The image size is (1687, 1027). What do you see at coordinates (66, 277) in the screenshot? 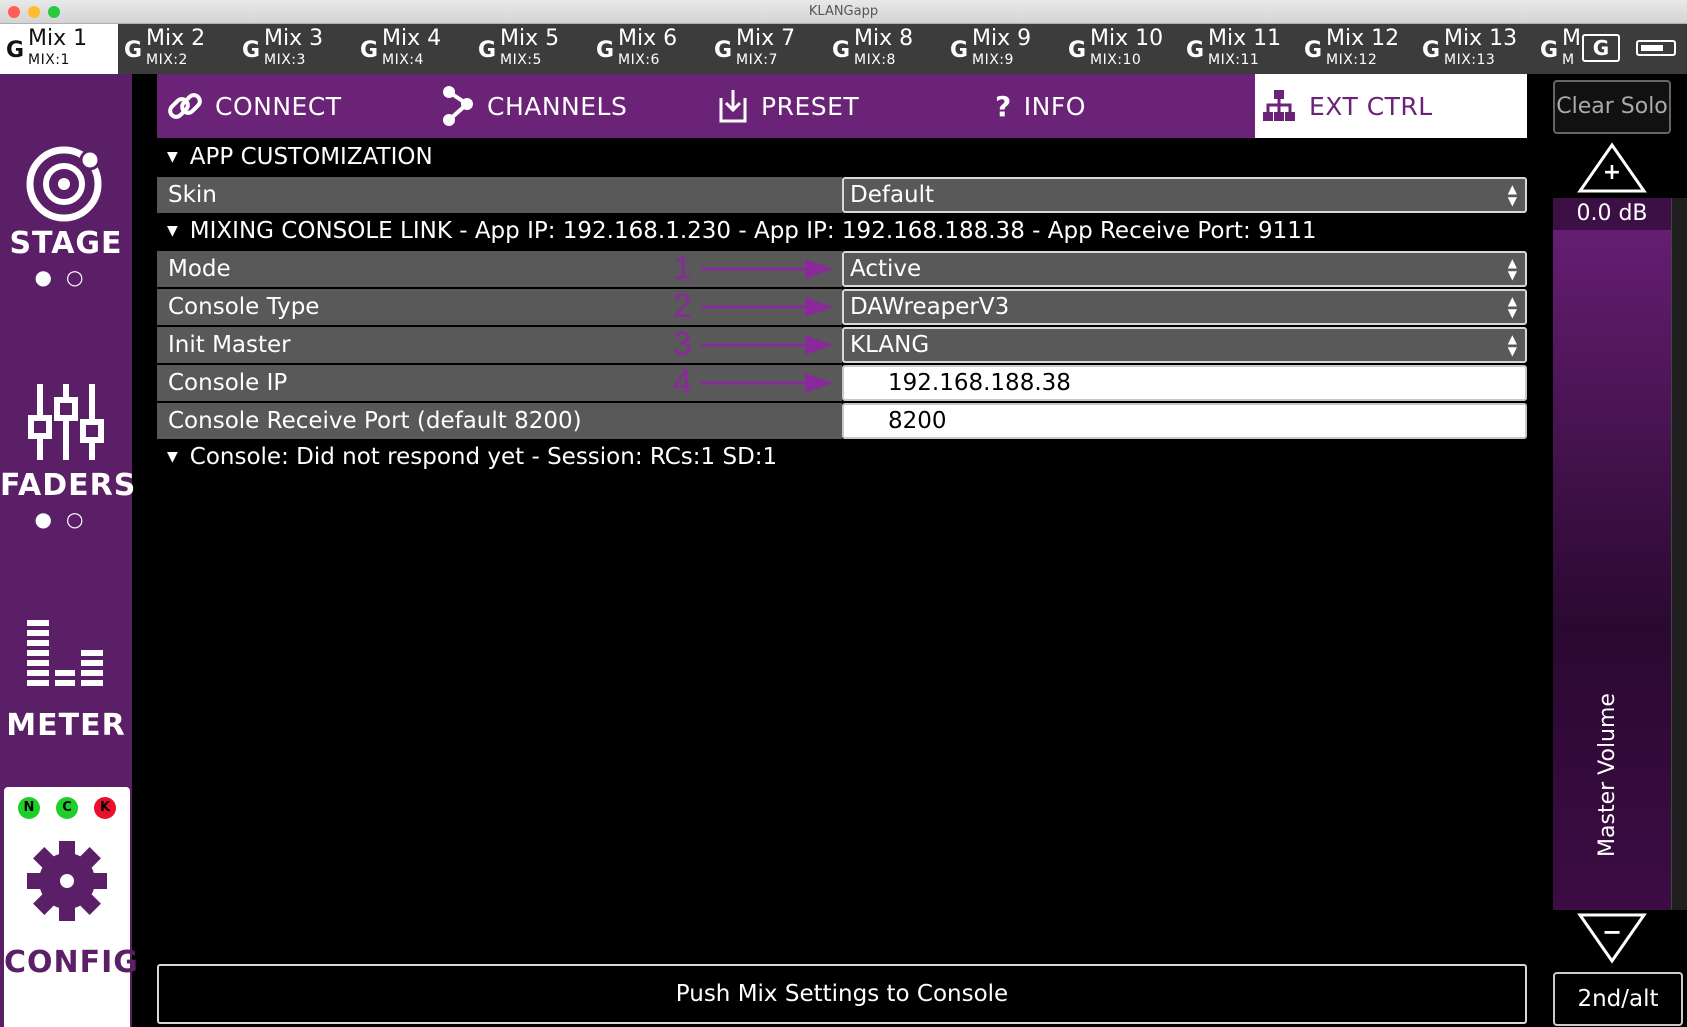
I see `stage-page-dots: ●○` at bounding box center [66, 277].